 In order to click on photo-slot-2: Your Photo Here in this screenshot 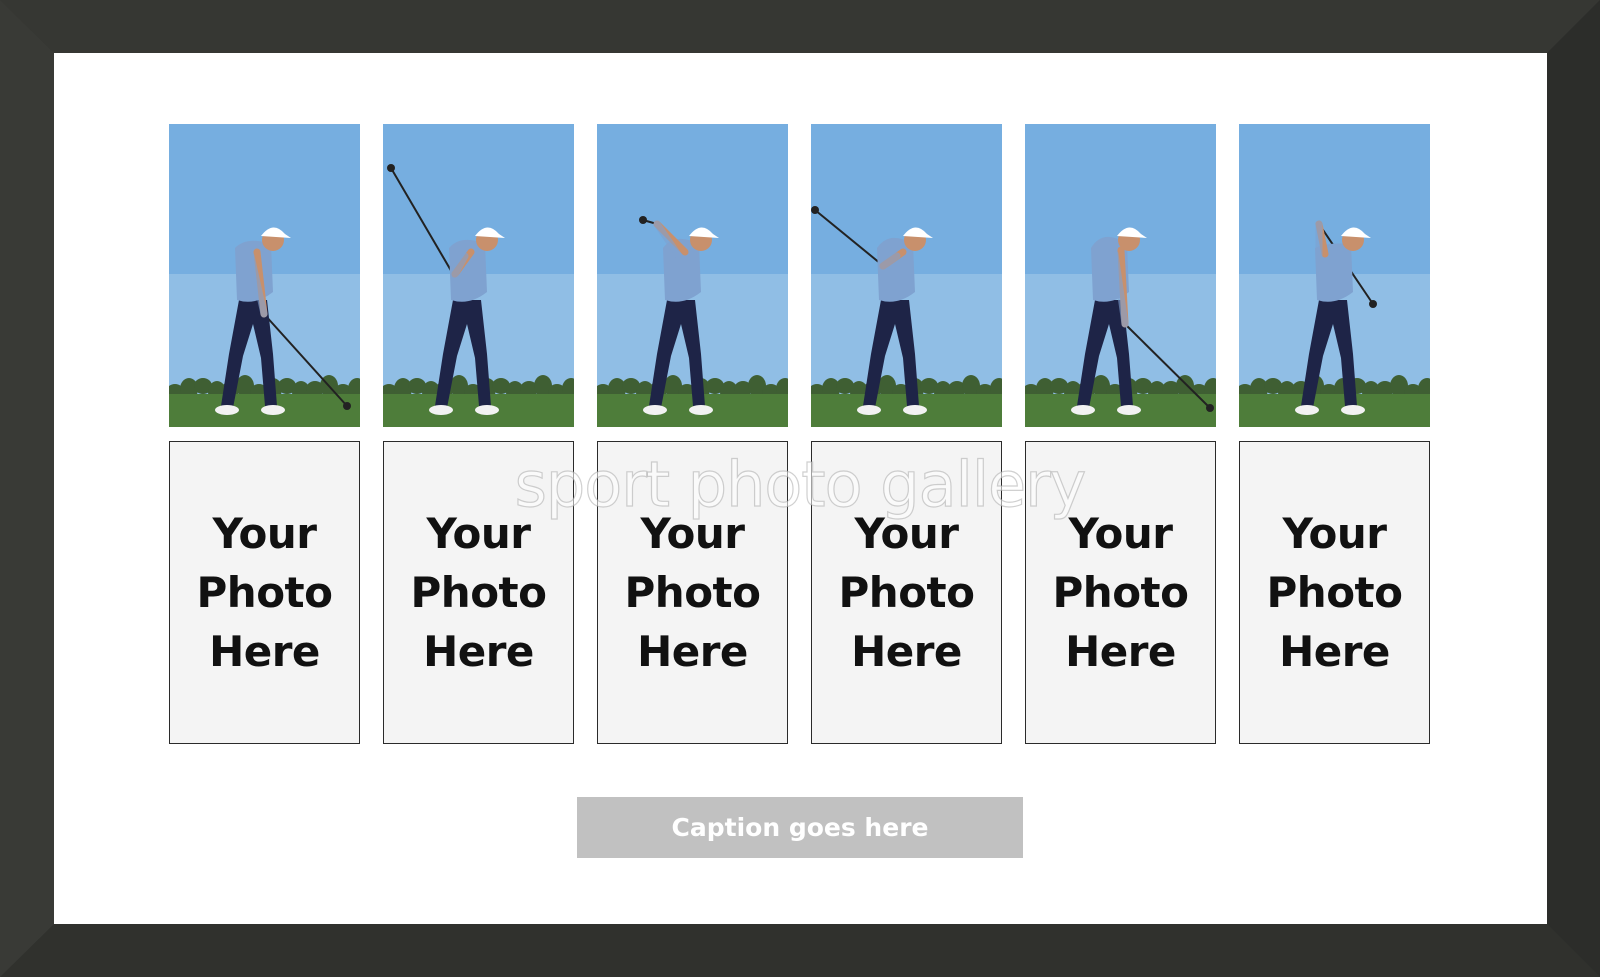, I will do `click(478, 592)`.